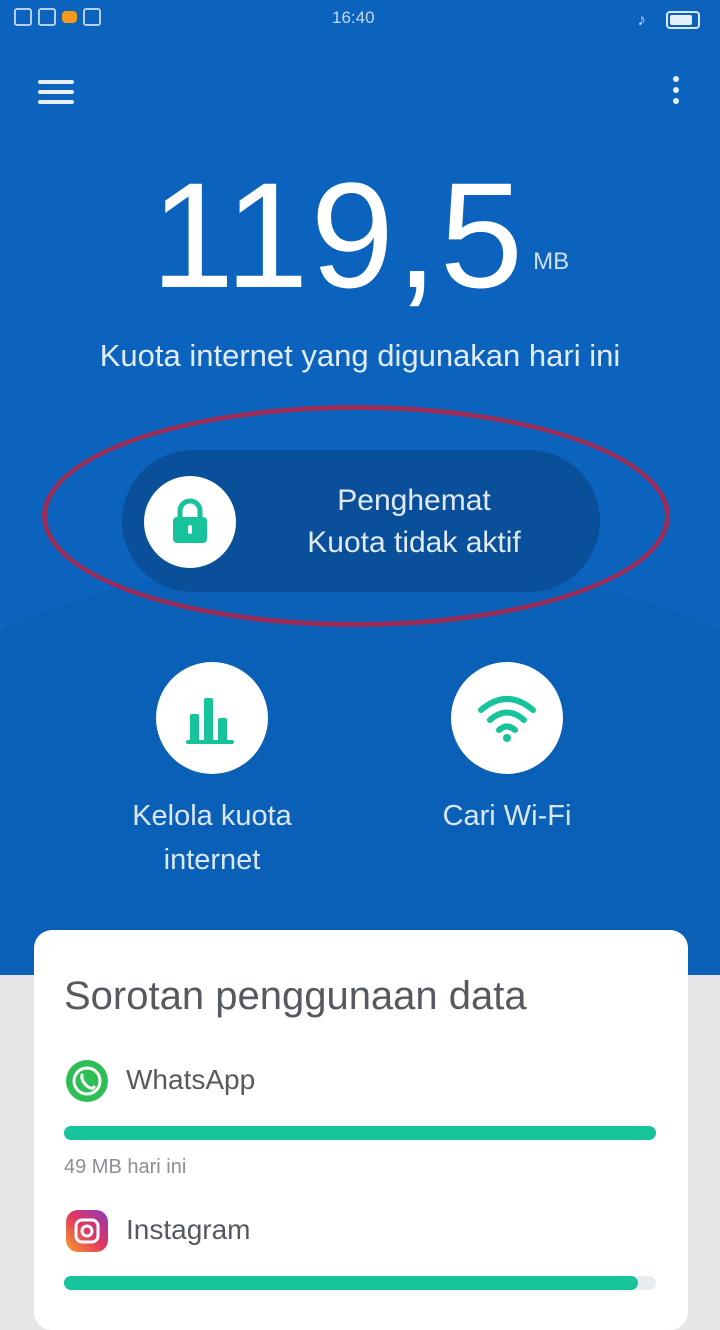 The image size is (720, 1330). Describe the element at coordinates (70, 17) in the screenshot. I see `data-speed-icon` at that location.